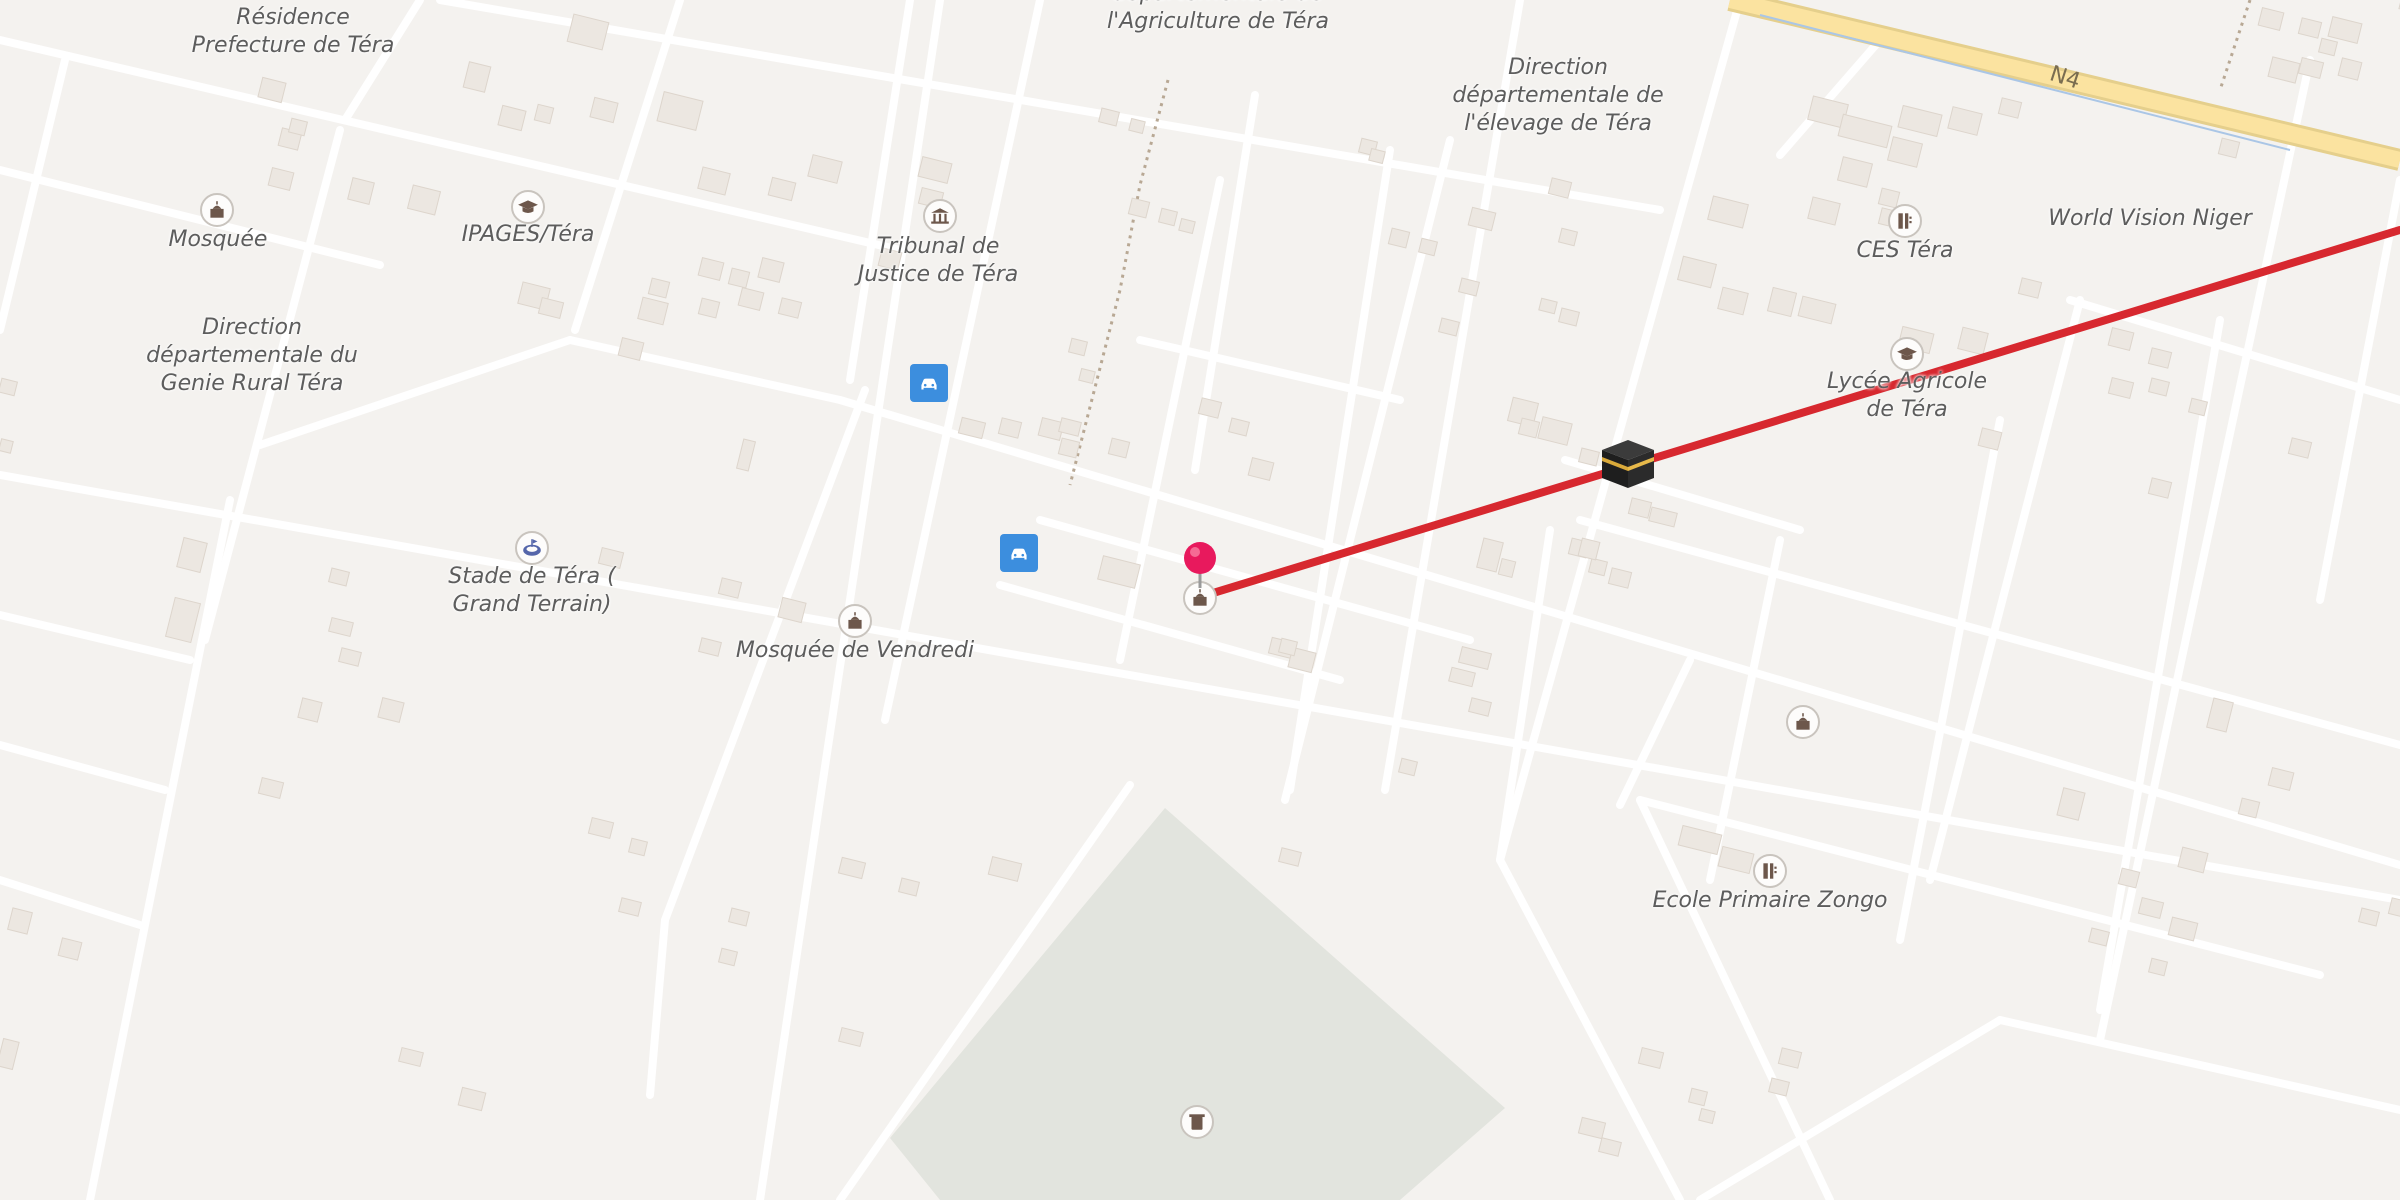  I want to click on stadium-icon, so click(532, 548).